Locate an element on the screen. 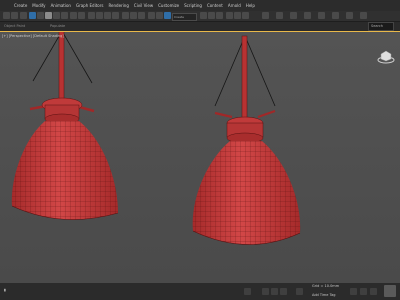  menu-rendering: Rendering is located at coordinates (115, 5).